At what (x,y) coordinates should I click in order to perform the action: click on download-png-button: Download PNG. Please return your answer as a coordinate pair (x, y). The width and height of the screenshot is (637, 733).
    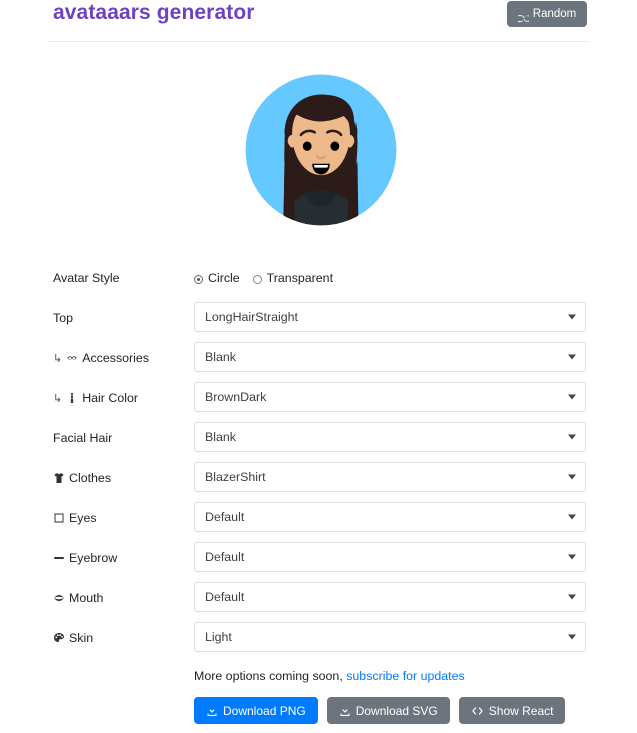
    Looking at the image, I should click on (256, 710).